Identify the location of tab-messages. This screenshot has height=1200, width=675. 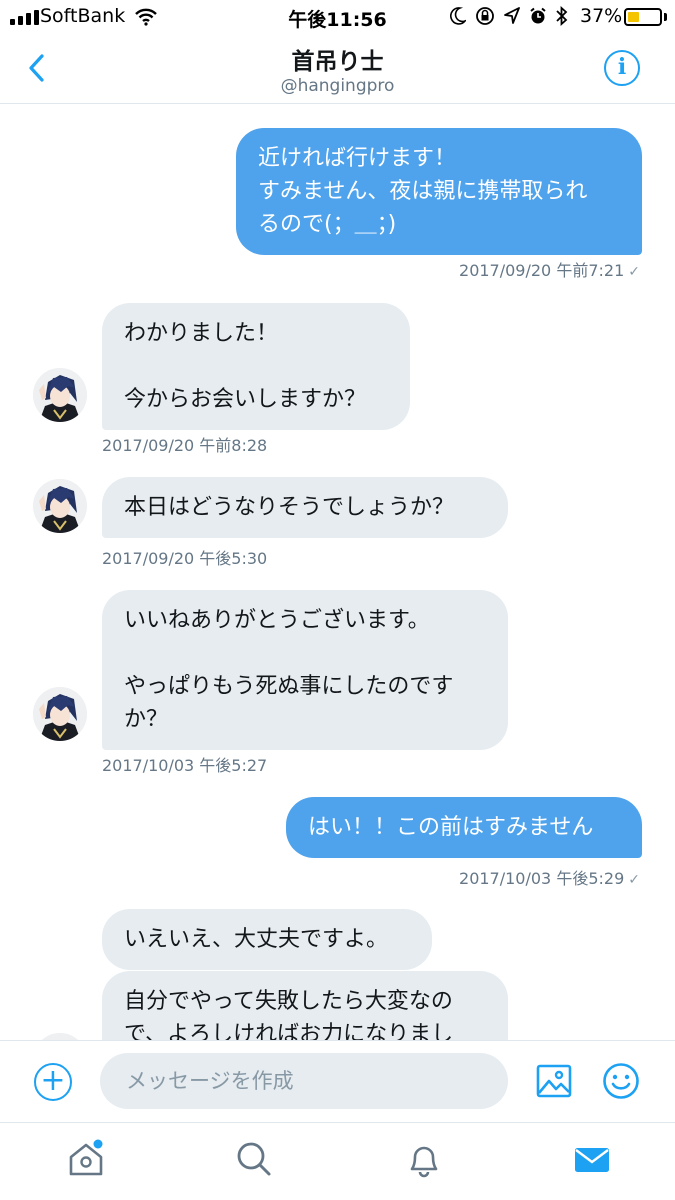
(592, 1159).